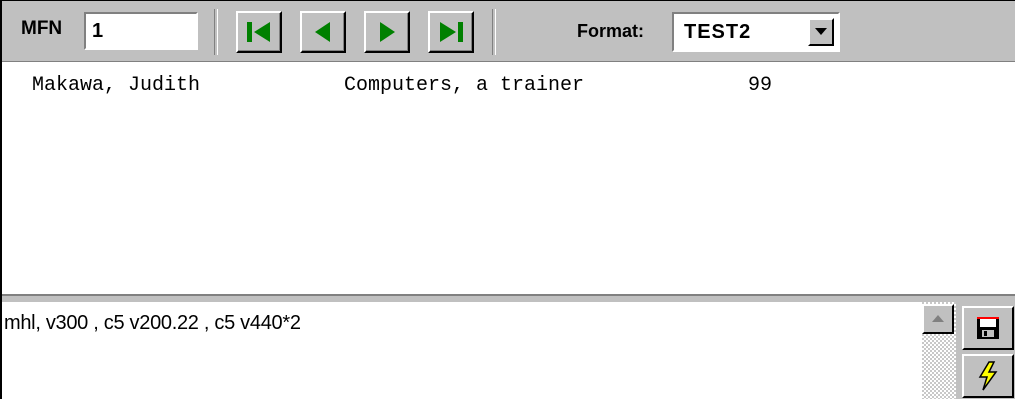 The image size is (1015, 399). I want to click on previous-record-icon, so click(322, 32).